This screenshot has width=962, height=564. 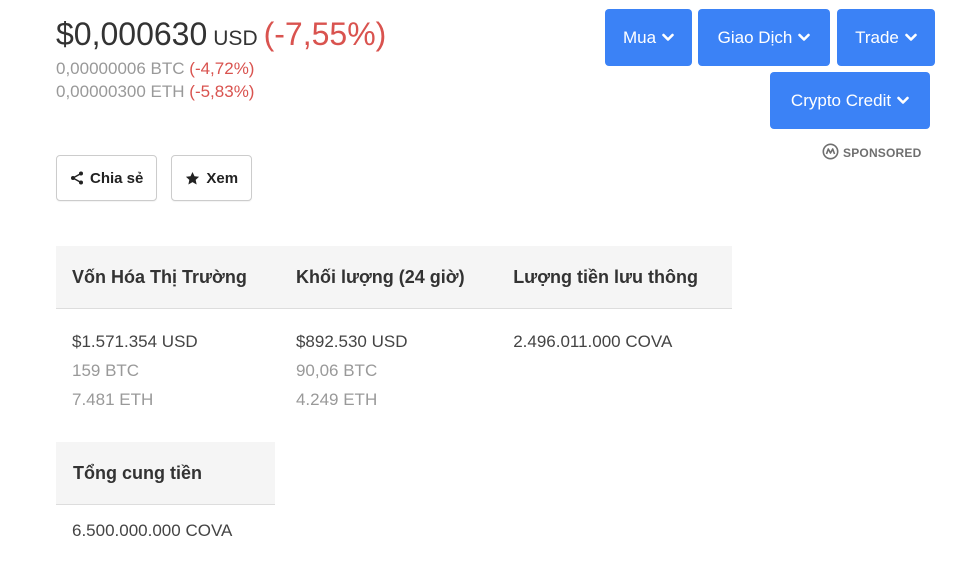 I want to click on header-total-supply: Tổng cung tiền, so click(x=165, y=473).